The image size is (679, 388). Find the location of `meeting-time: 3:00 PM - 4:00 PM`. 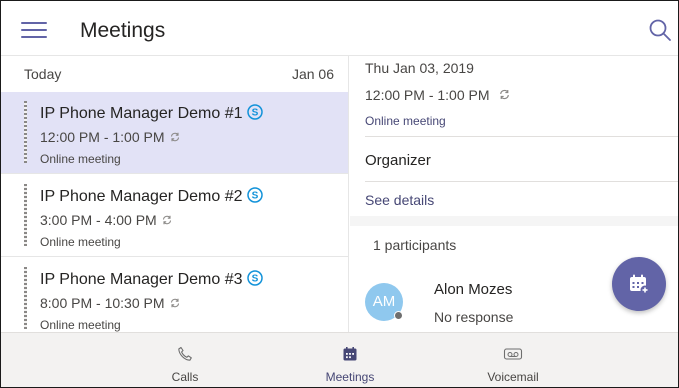

meeting-time: 3:00 PM - 4:00 PM is located at coordinates (98, 220).